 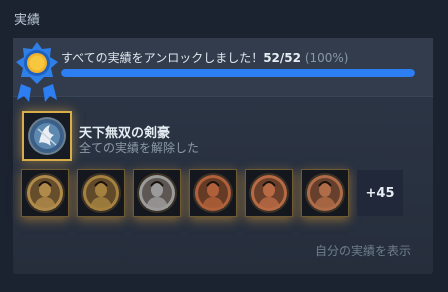 I want to click on section-title: 実績, so click(x=27, y=20).